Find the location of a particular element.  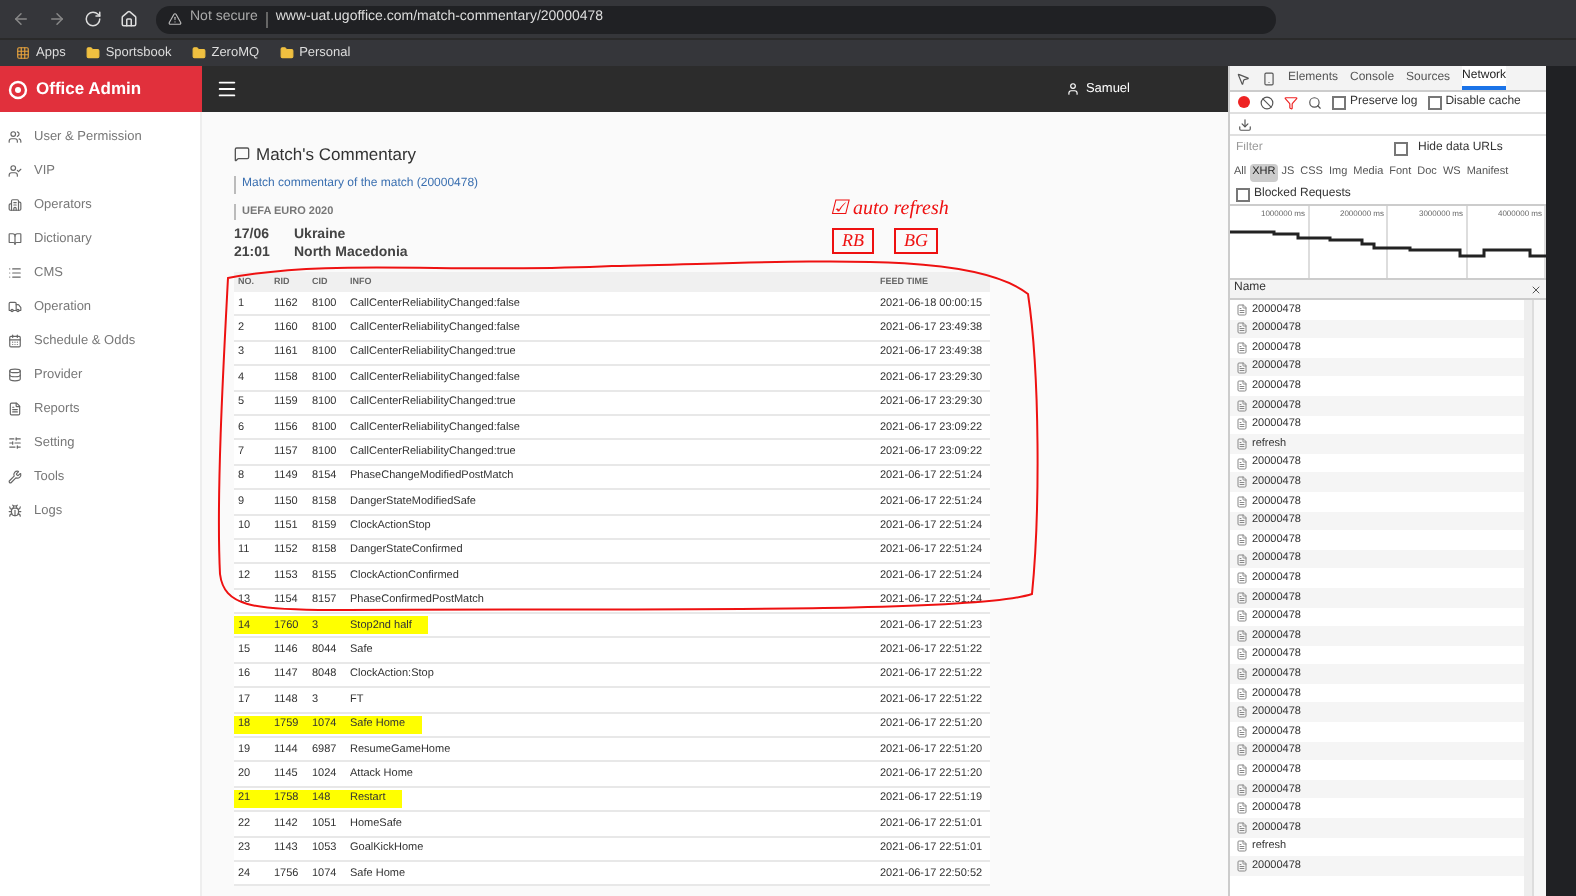

comment-icon is located at coordinates (242, 154).